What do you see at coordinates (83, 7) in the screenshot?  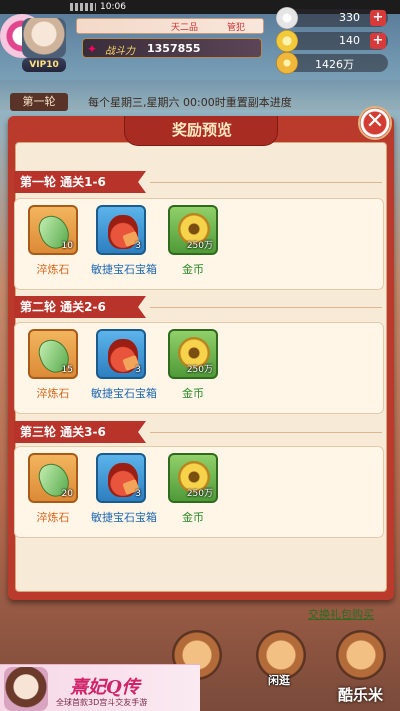 I see `notification-icons` at bounding box center [83, 7].